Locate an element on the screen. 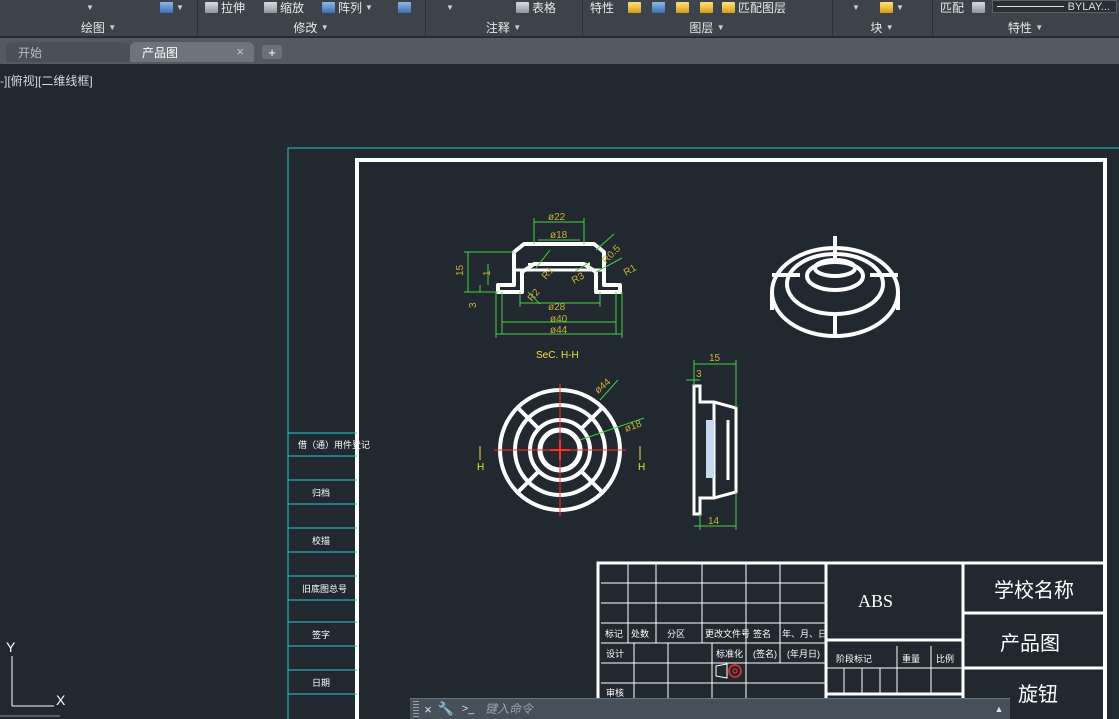 Image resolution: width=1119 pixels, height=719 pixels. offset-button is located at coordinates (404, 7).